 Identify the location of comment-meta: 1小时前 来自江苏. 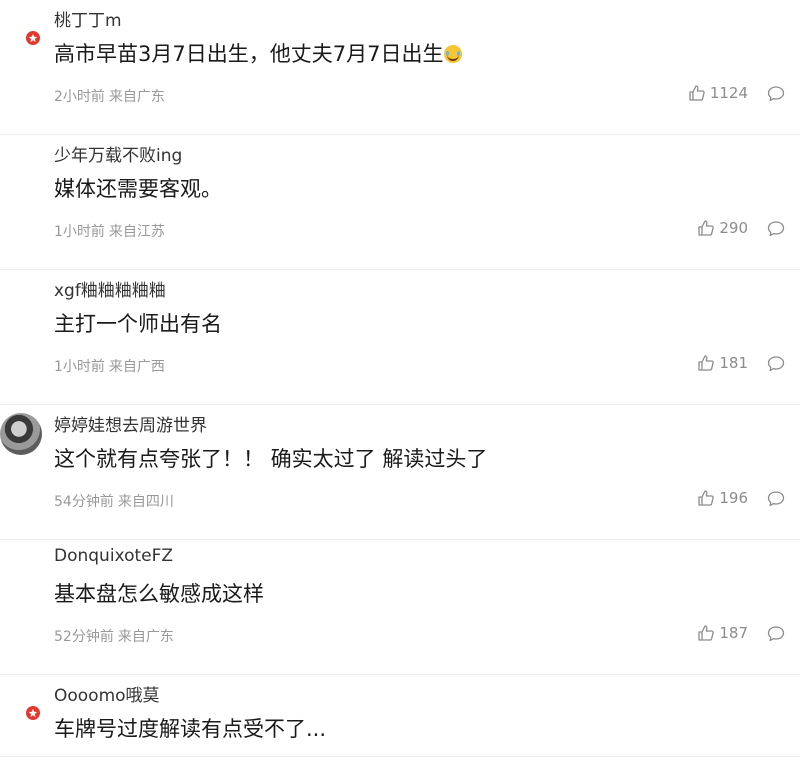
(109, 231).